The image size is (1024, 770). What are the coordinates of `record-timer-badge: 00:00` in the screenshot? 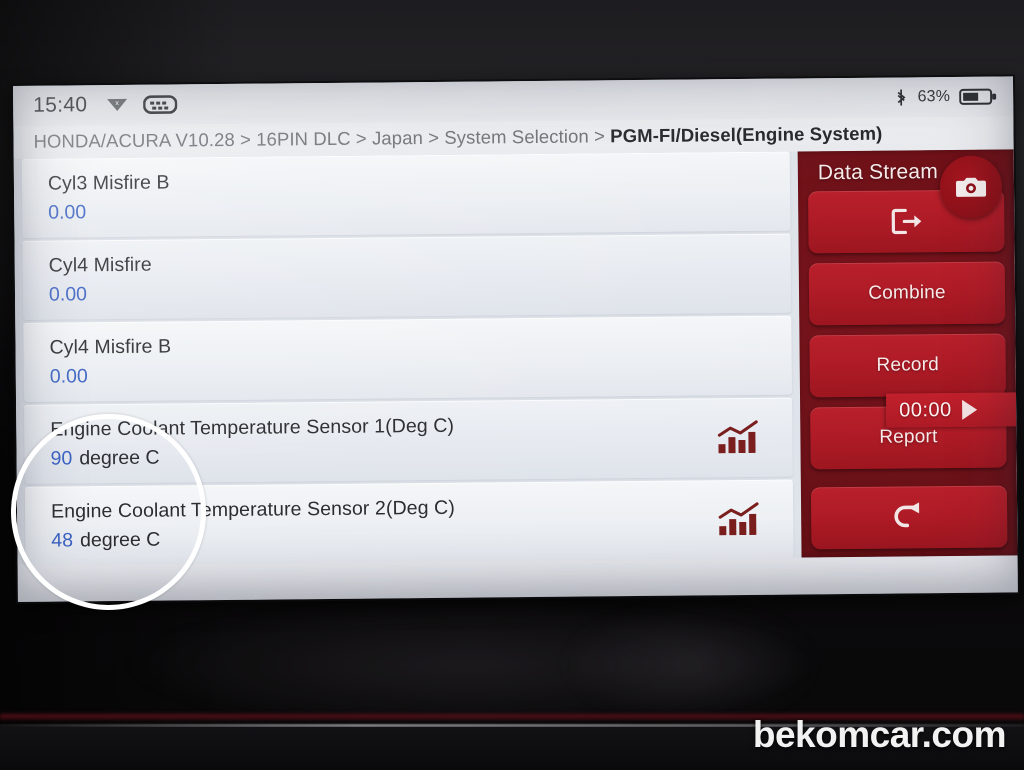 It's located at (951, 410).